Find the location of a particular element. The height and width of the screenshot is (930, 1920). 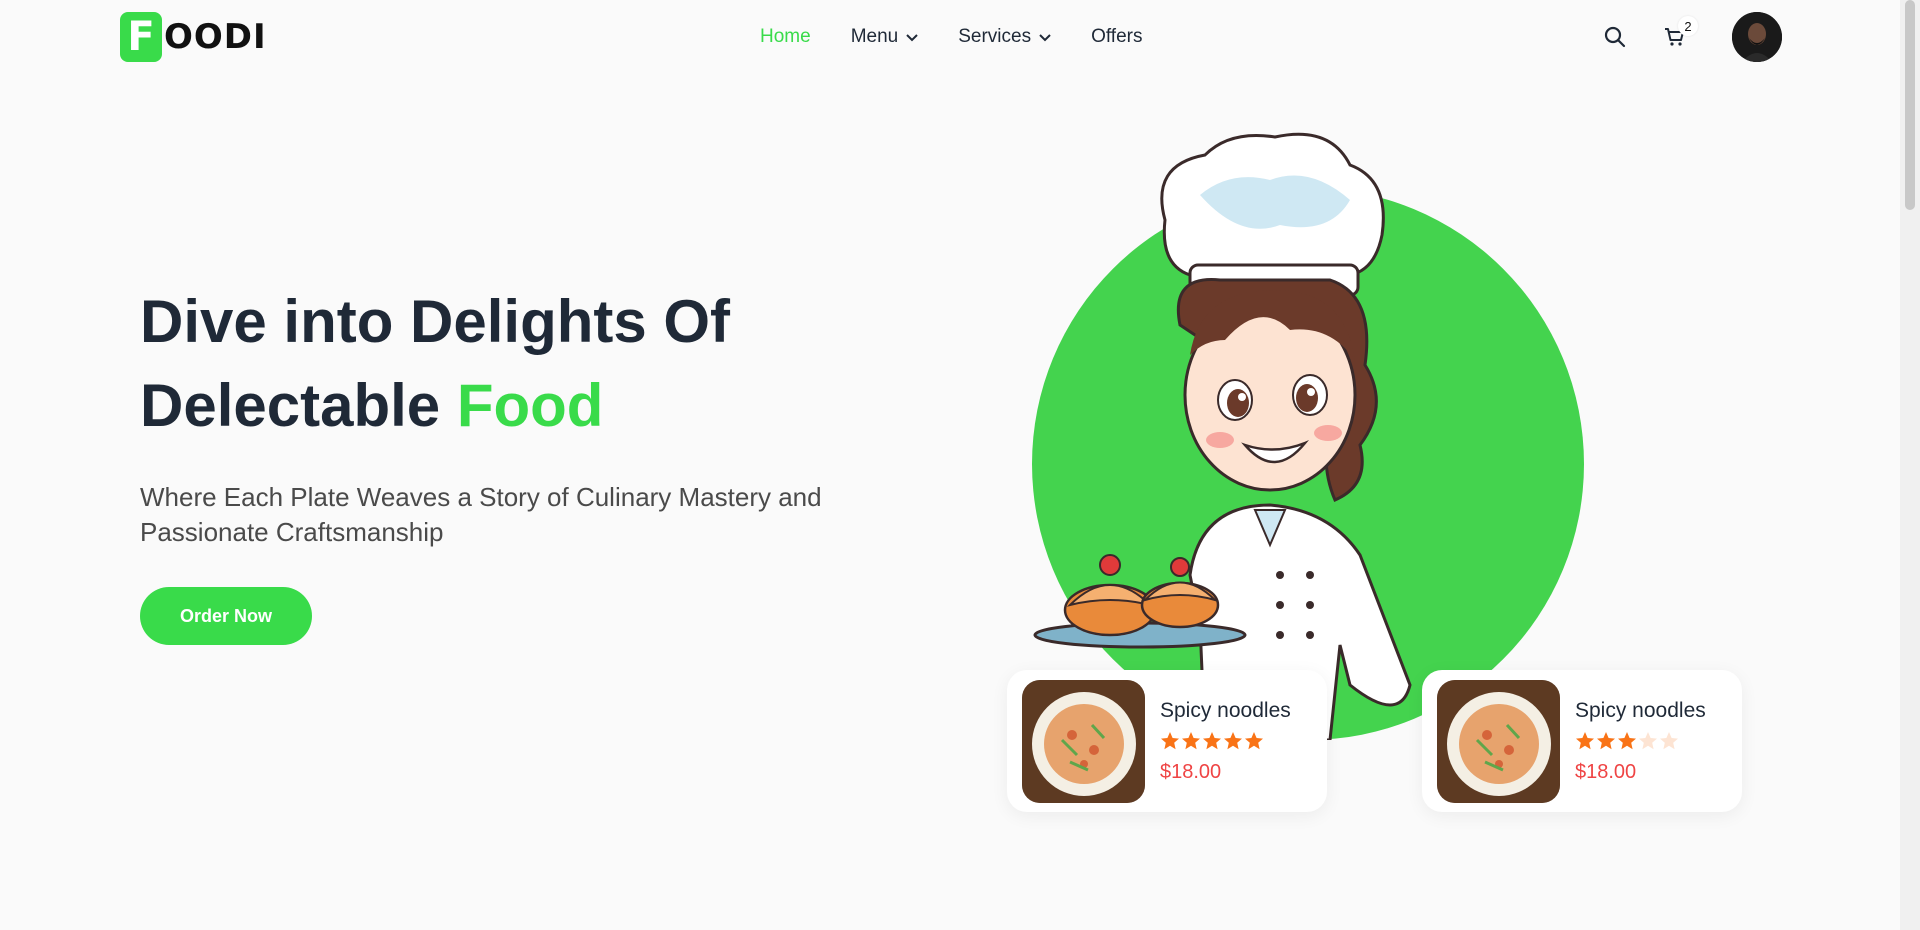

nav-home: Home is located at coordinates (785, 37).